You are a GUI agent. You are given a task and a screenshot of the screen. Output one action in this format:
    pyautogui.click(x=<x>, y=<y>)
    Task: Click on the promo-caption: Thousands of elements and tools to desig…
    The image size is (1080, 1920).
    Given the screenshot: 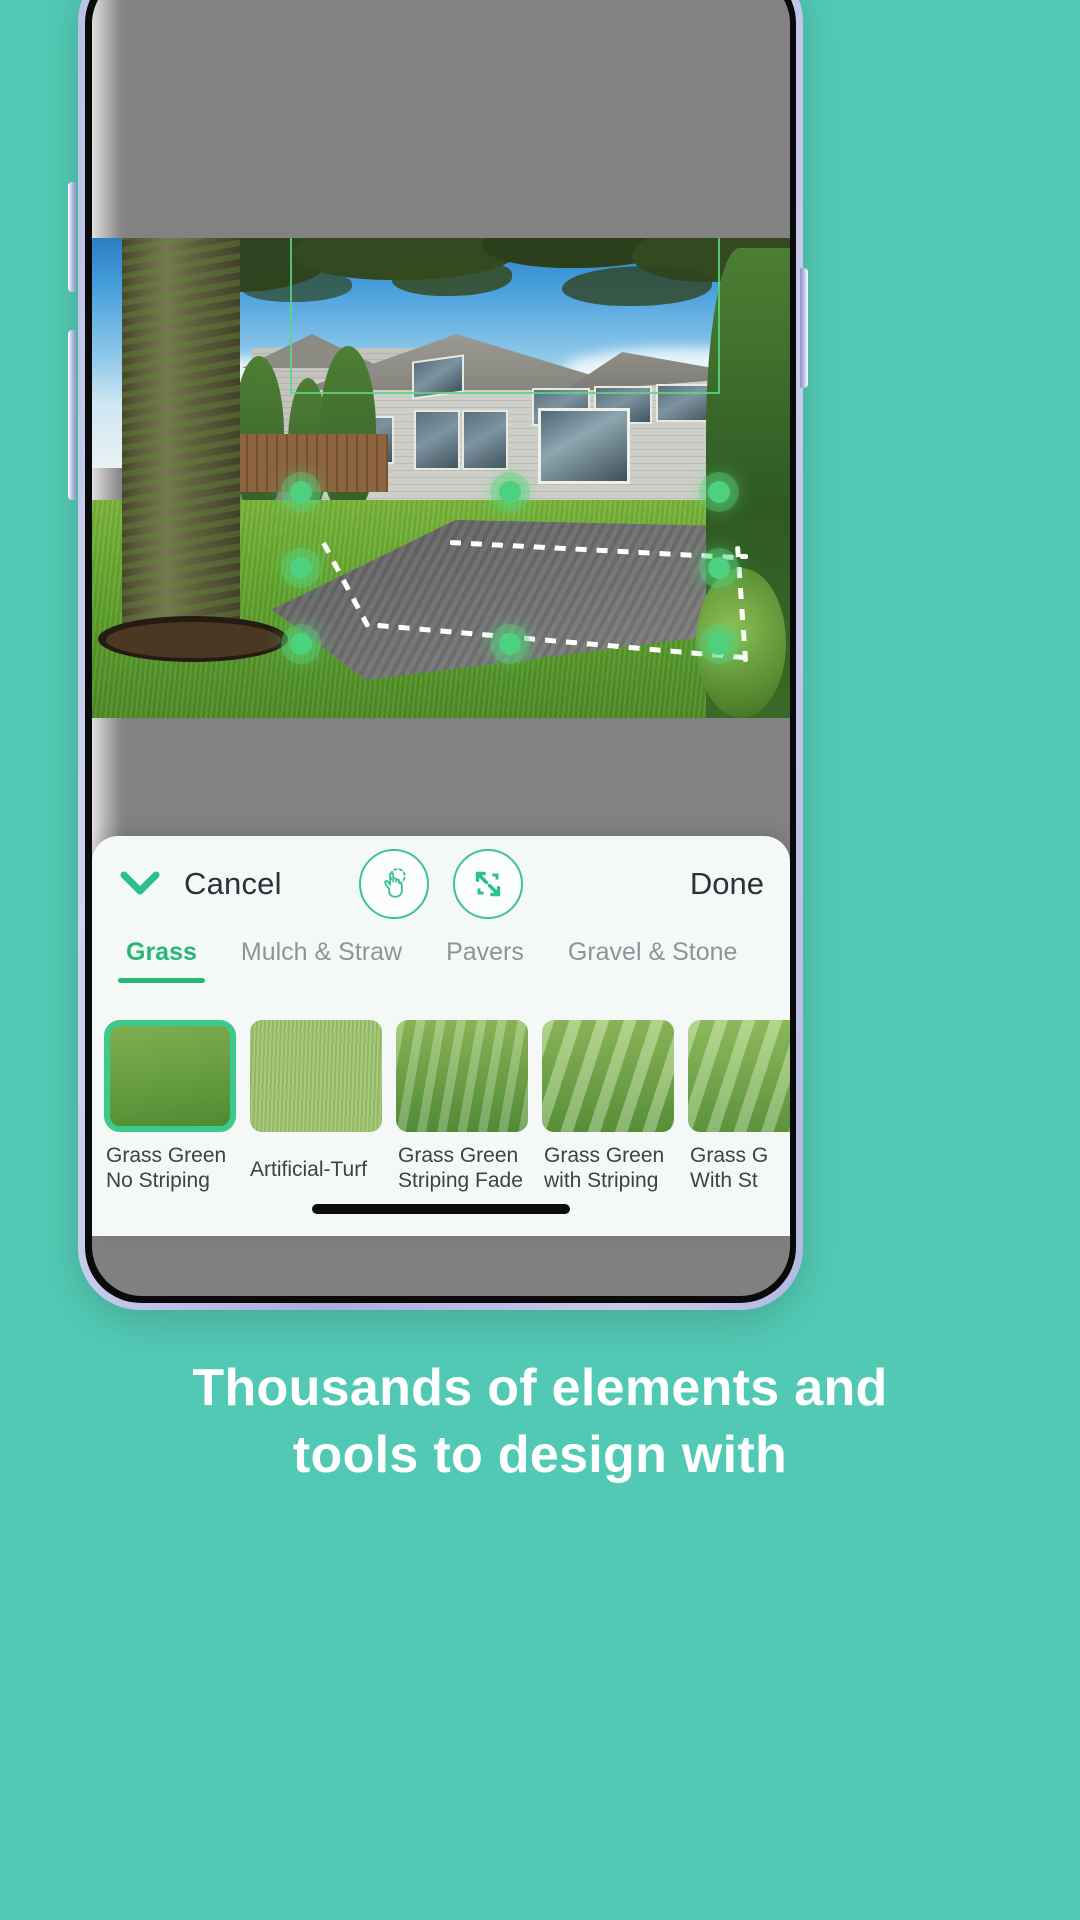 What is the action you would take?
    pyautogui.click(x=540, y=1421)
    